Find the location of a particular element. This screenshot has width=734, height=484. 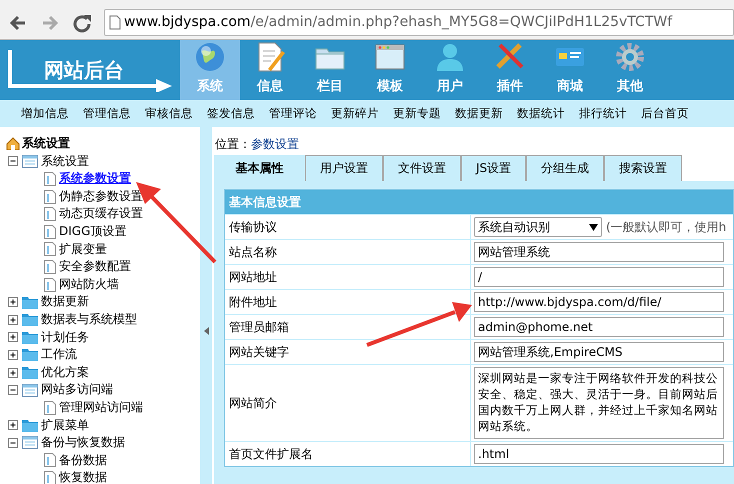

tree-item: 计划任务 is located at coordinates (65, 337).